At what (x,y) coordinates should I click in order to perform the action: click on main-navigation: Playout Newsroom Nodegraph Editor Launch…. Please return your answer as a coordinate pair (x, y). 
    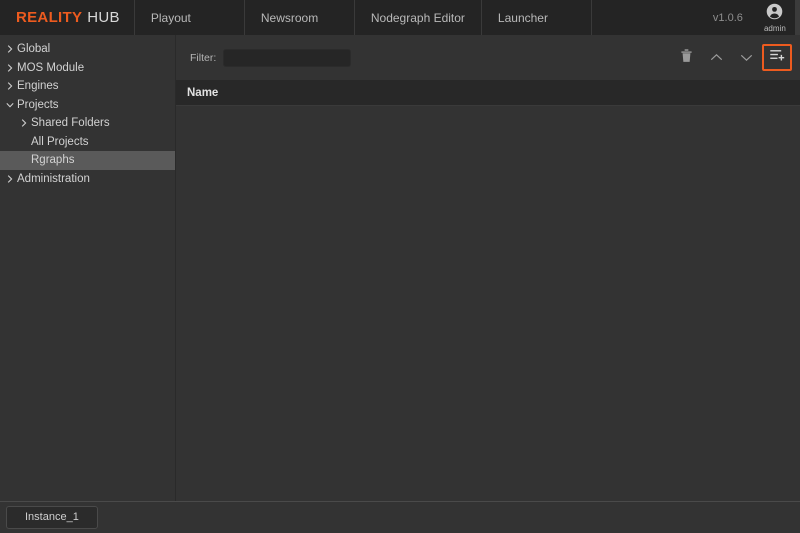
    Looking at the image, I should click on (417, 17).